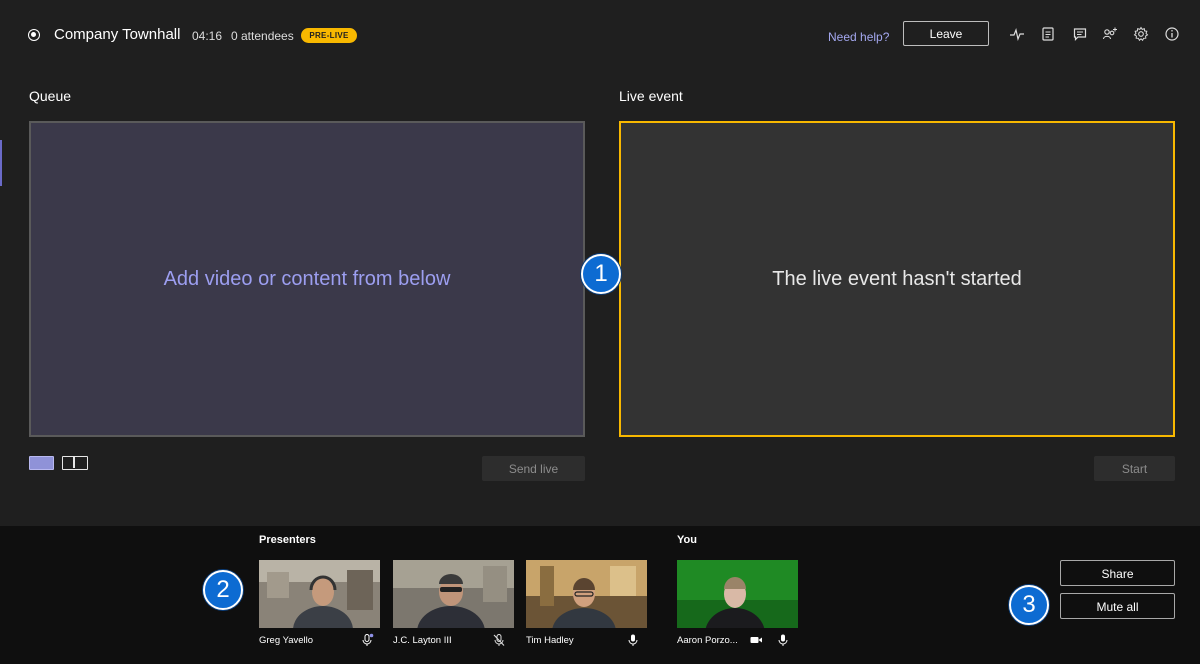  What do you see at coordinates (1017, 34) in the screenshot?
I see `health-monitor-icon` at bounding box center [1017, 34].